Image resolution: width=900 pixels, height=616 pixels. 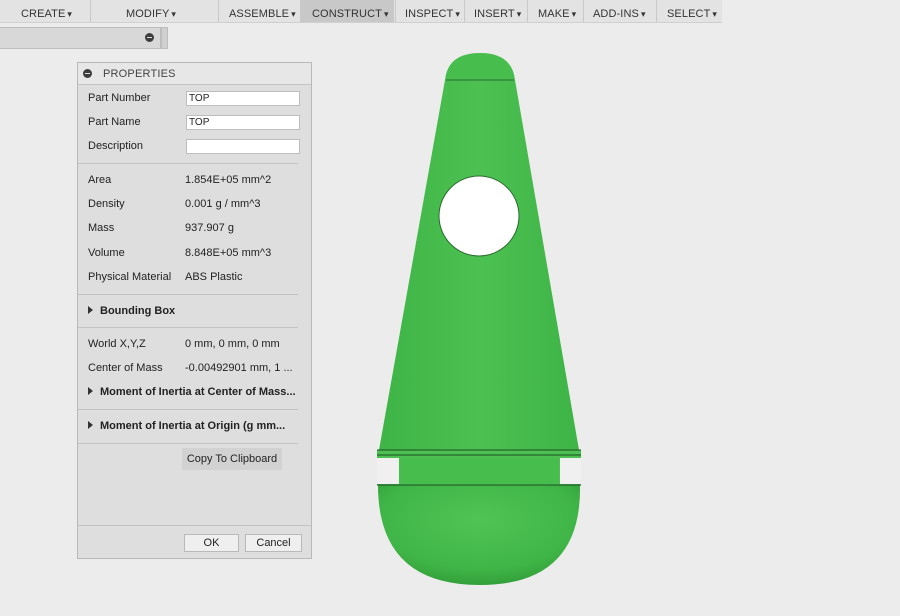 I want to click on model-ball, so click(x=479, y=535).